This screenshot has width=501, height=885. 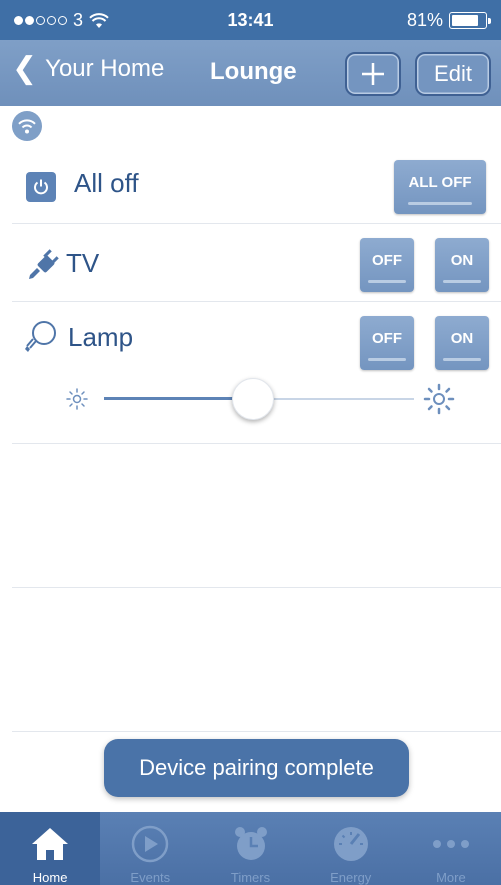 What do you see at coordinates (462, 265) in the screenshot?
I see `tv-on-button: ON` at bounding box center [462, 265].